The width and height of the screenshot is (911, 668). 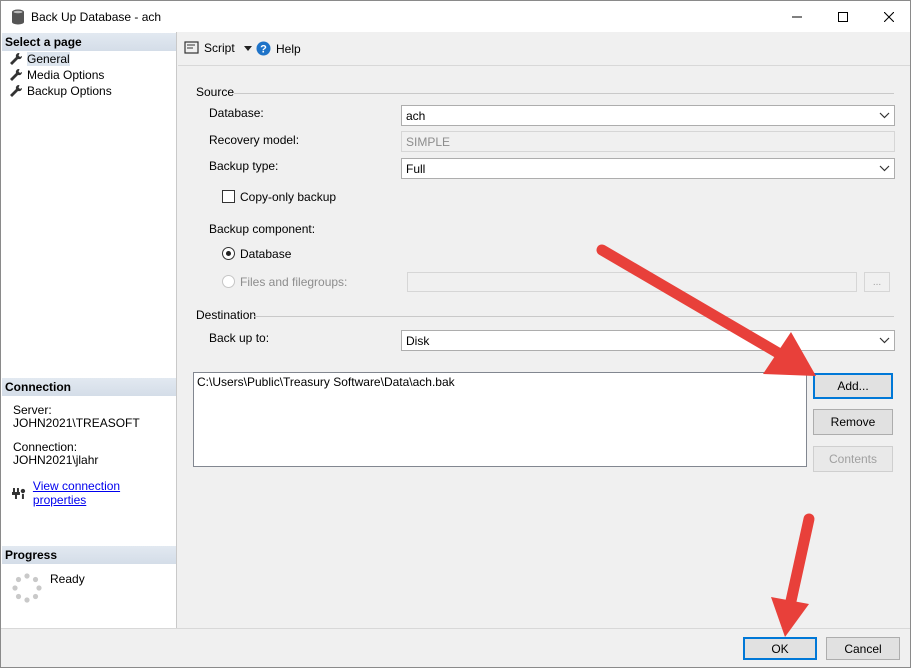 What do you see at coordinates (648, 168) in the screenshot?
I see `backup-type-select: Full` at bounding box center [648, 168].